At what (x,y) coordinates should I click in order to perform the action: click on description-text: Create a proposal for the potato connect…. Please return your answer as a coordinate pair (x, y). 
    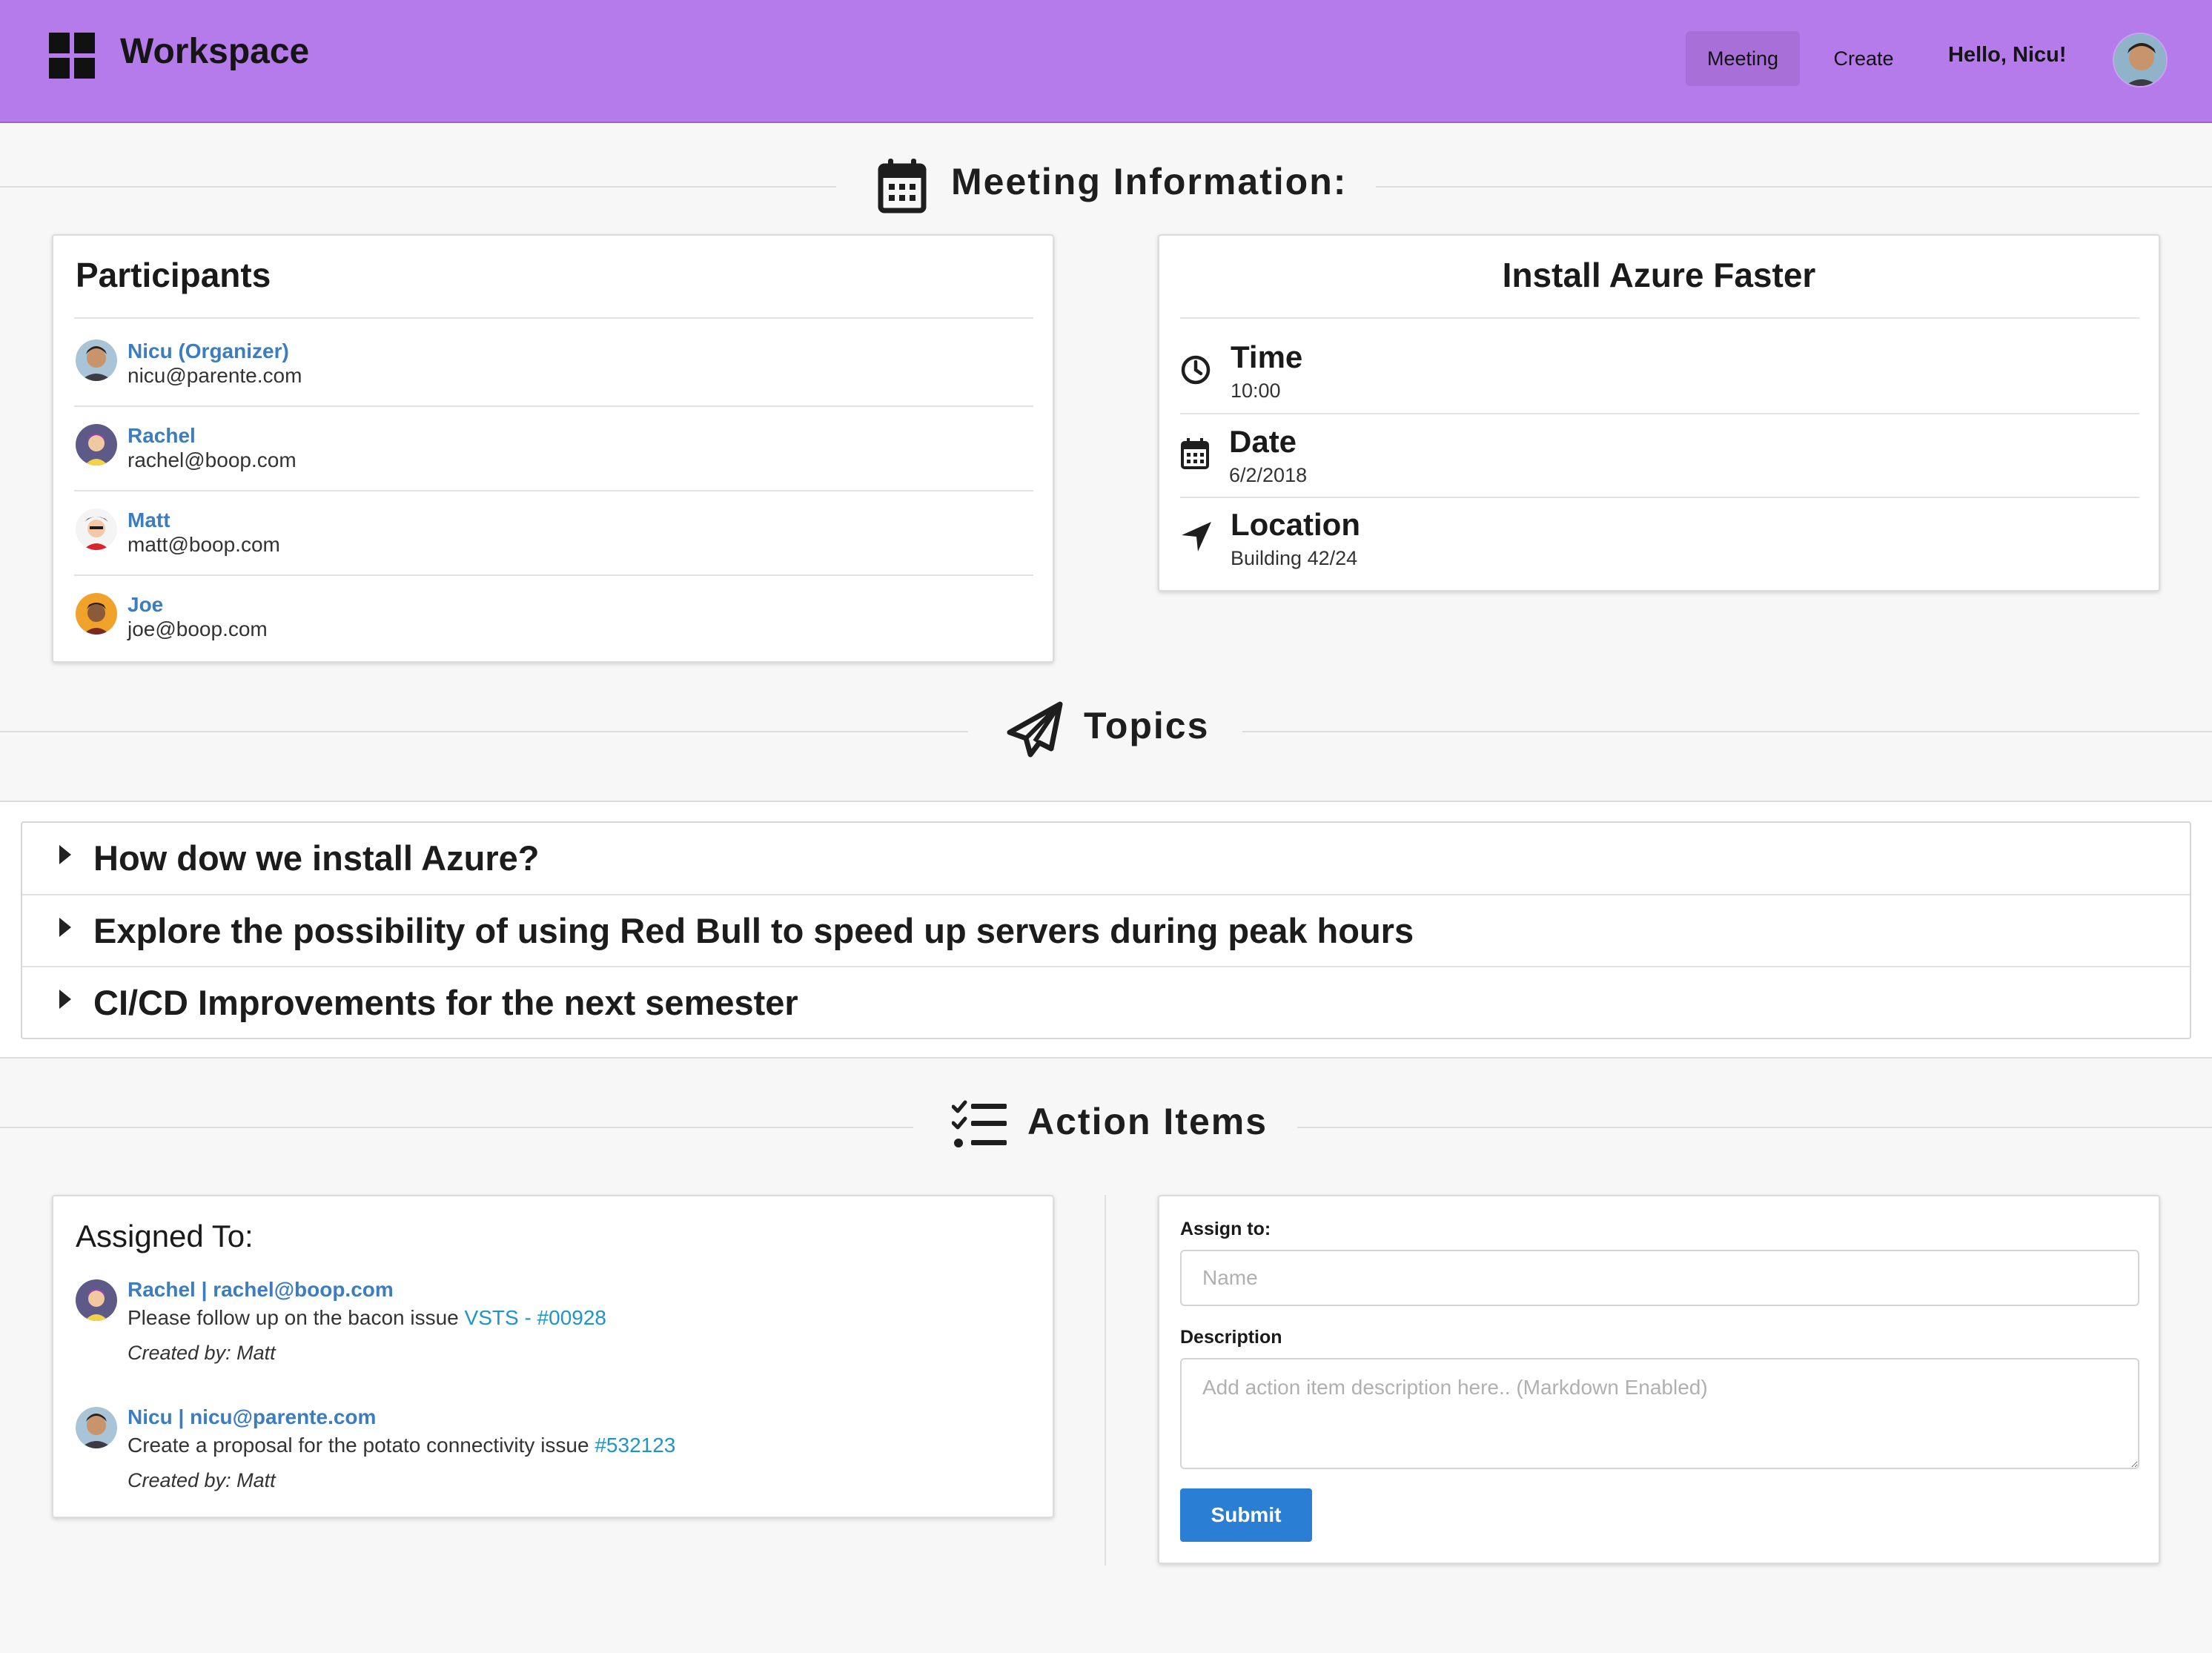
    Looking at the image, I should click on (361, 1446).